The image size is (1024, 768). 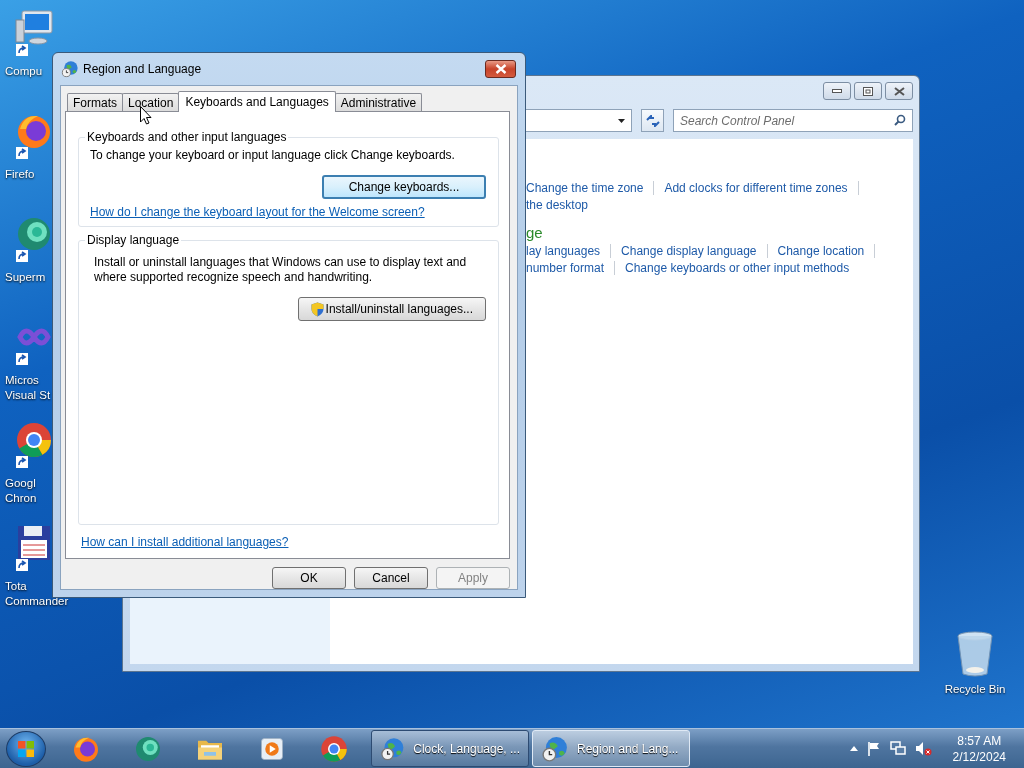 I want to click on windows-logo-icon, so click(x=26, y=748).